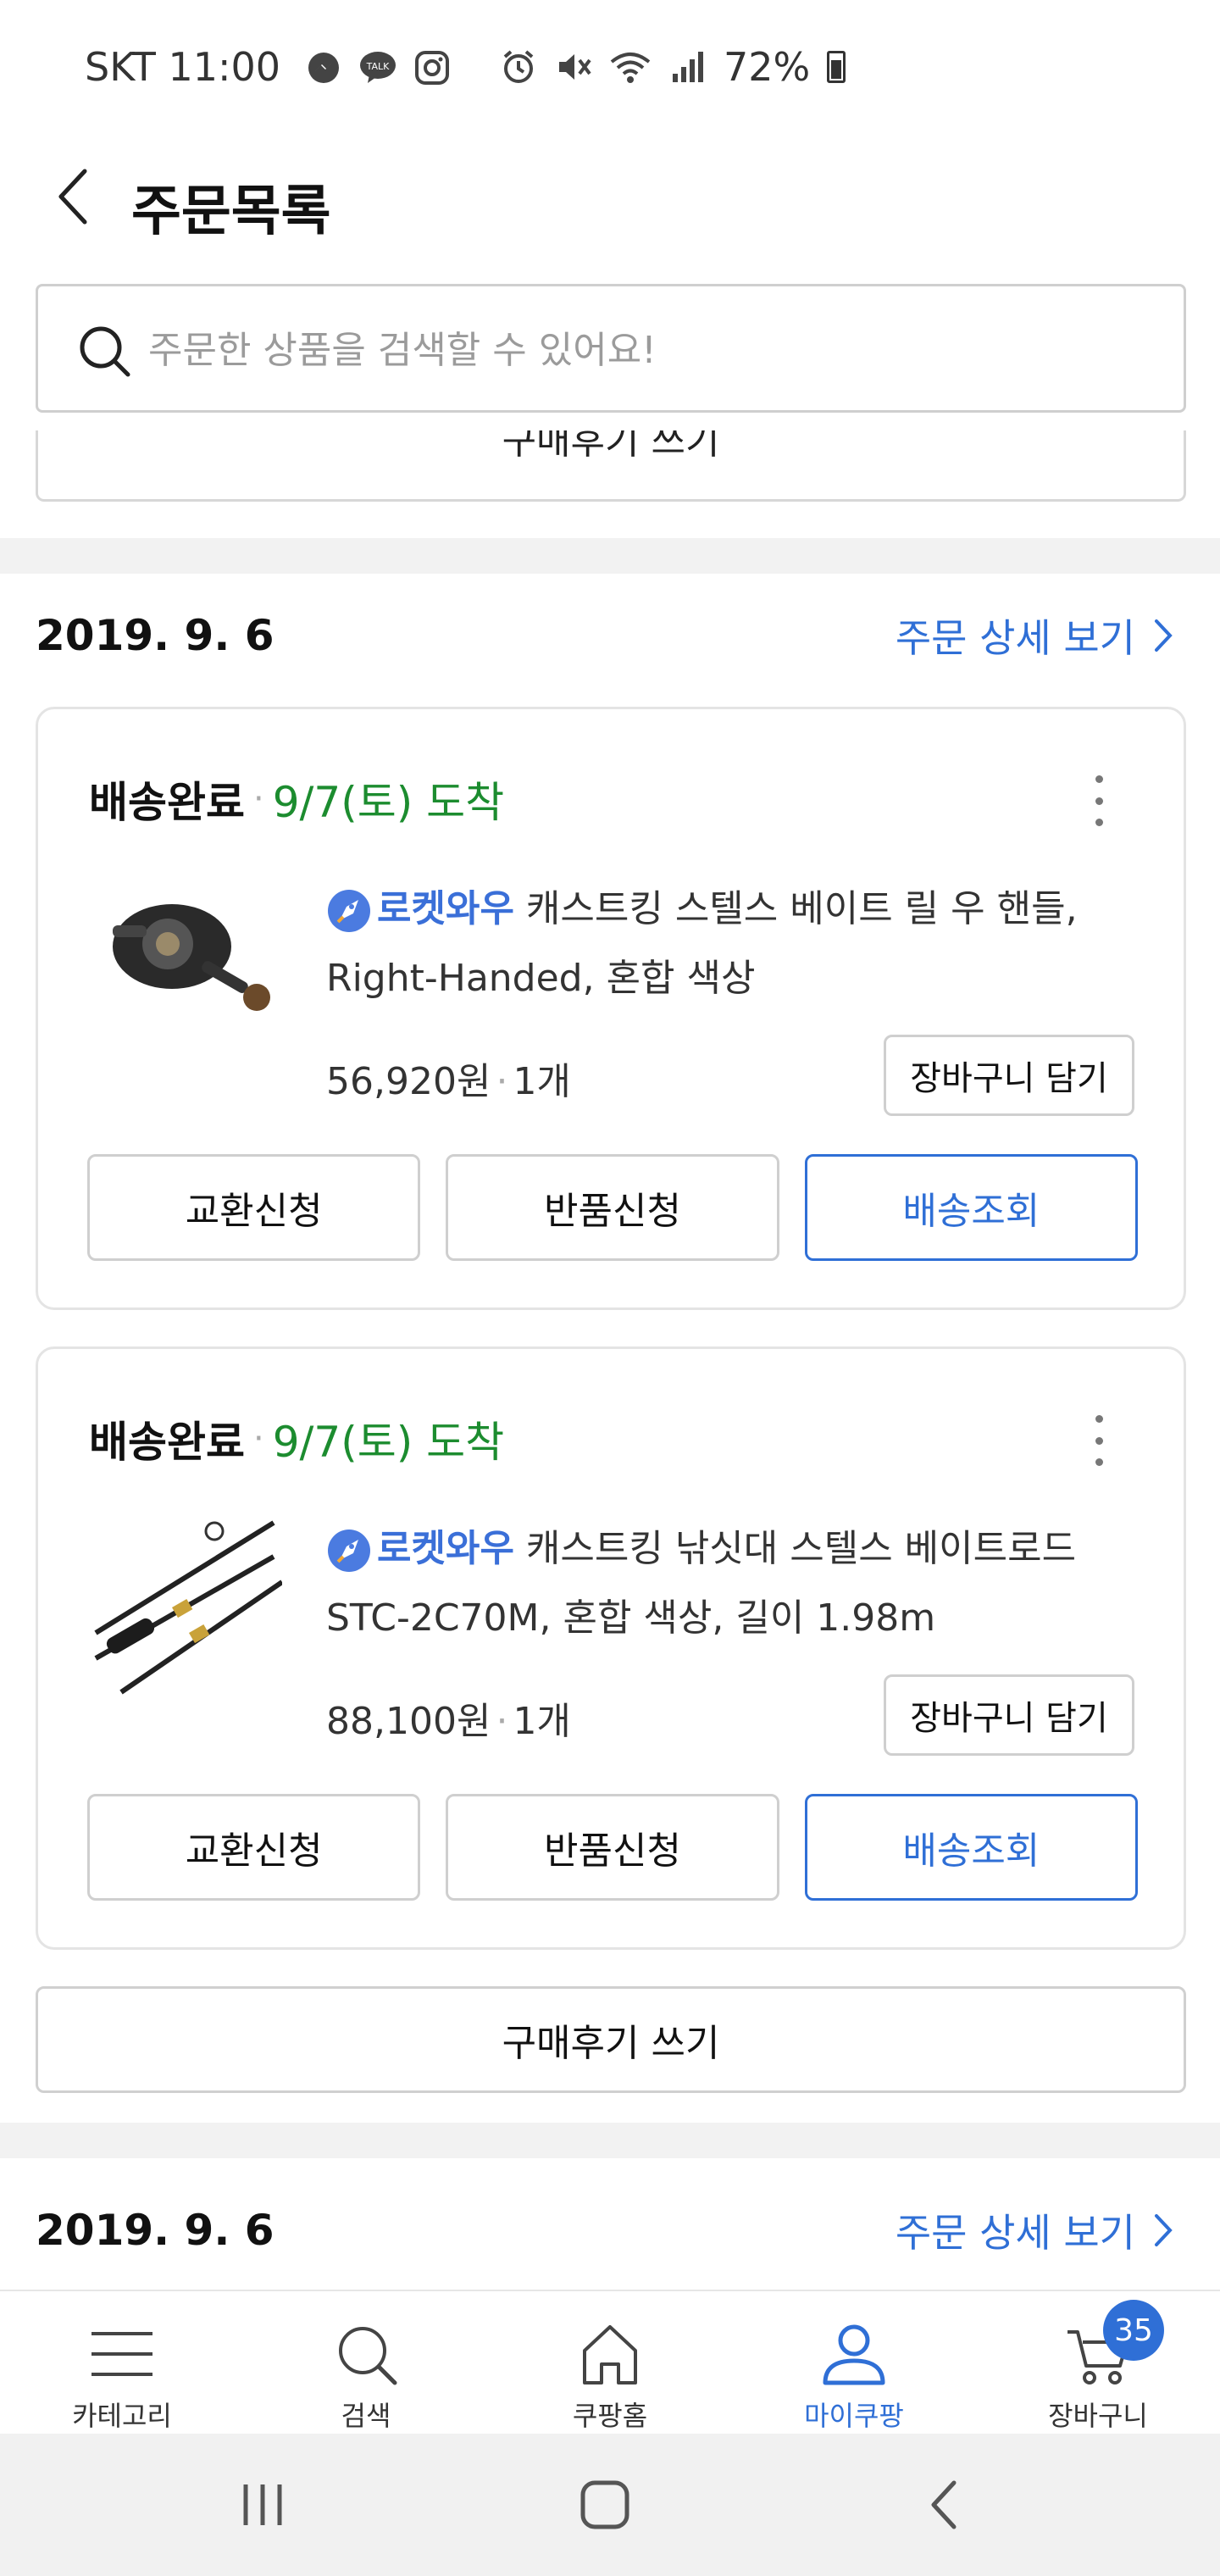 Image resolution: width=1220 pixels, height=2576 pixels. I want to click on instagram-icon, so click(432, 68).